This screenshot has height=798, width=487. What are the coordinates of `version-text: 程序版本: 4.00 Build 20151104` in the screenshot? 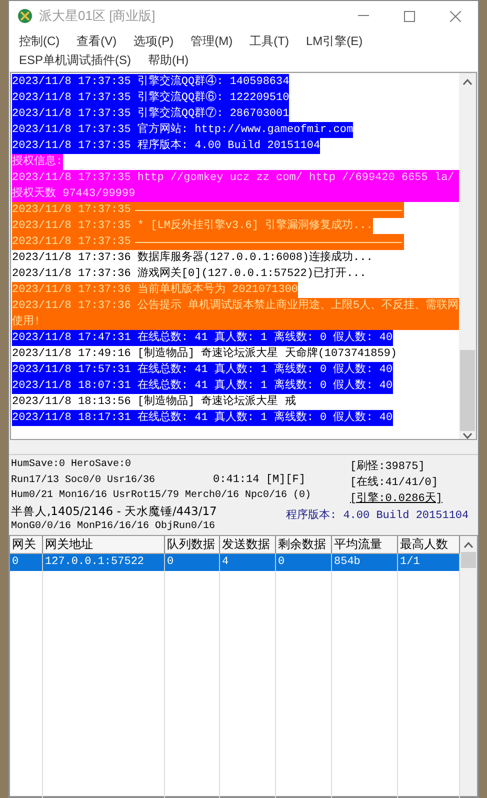 It's located at (378, 516).